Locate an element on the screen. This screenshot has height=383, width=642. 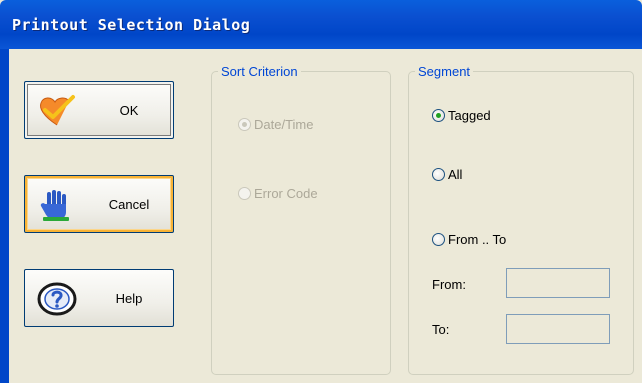
radio-all-indicator is located at coordinates (438, 174).